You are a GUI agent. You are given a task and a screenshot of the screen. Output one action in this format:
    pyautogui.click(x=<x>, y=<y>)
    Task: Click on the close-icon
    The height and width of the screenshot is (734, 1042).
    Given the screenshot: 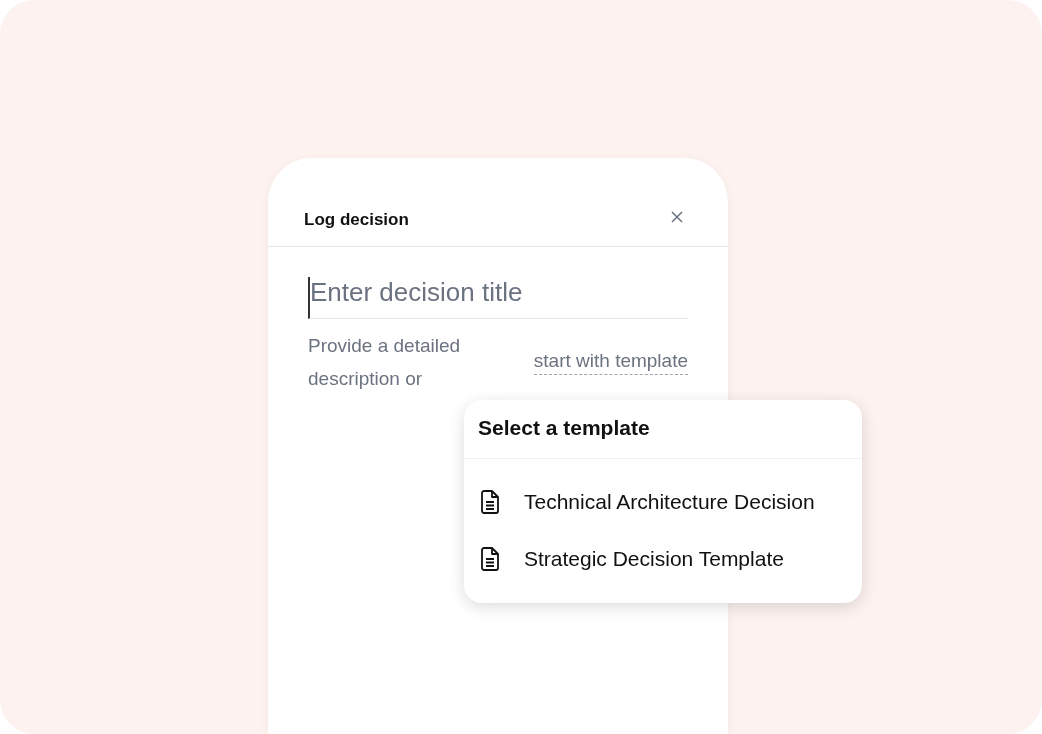 What is the action you would take?
    pyautogui.click(x=677, y=217)
    